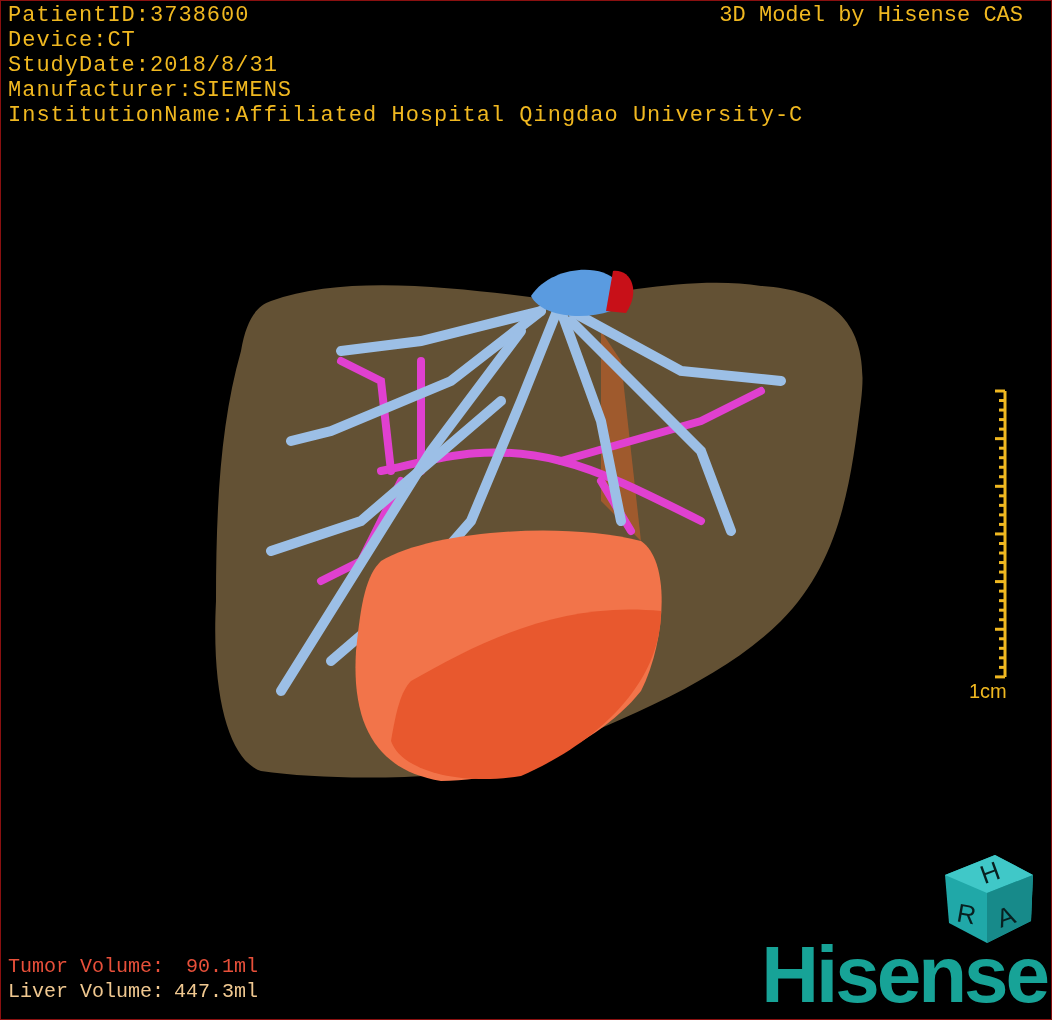  I want to click on volume-label: Liver Volume:, so click(86, 991).